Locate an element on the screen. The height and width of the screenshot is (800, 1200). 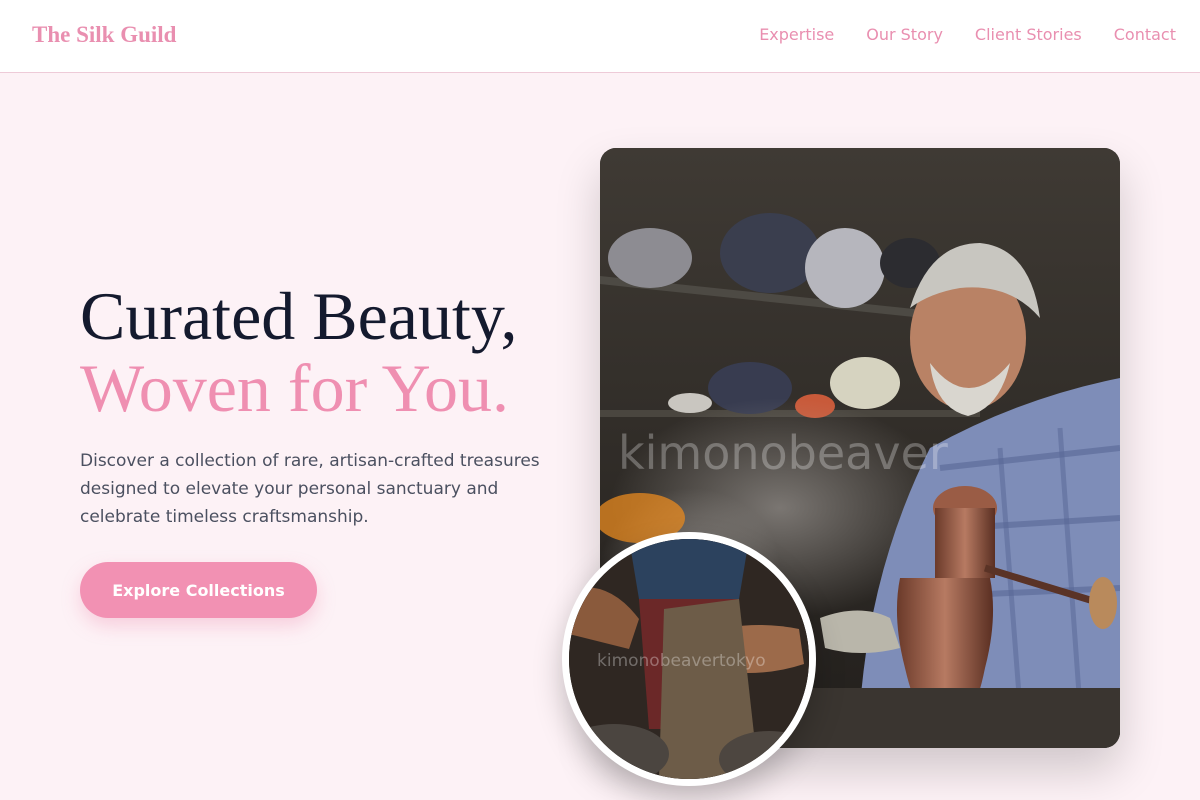
hero-title-line1: Curated Beauty, is located at coordinates (299, 316).